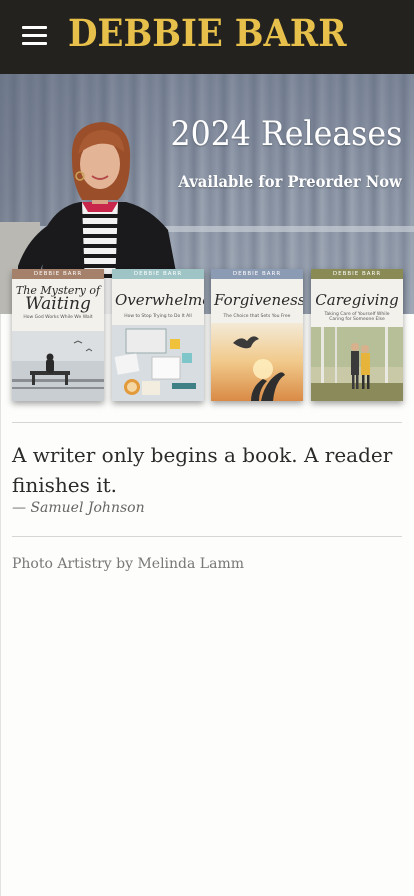  What do you see at coordinates (58, 317) in the screenshot?
I see `book-subtitle: How God Works While We Wait` at bounding box center [58, 317].